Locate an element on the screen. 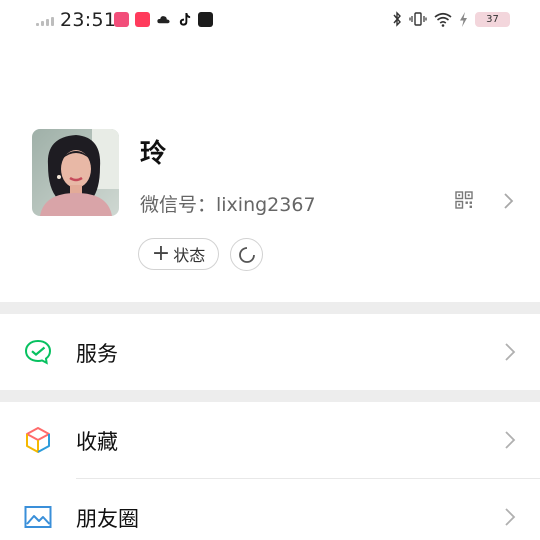 This screenshot has height=540, width=540. refresh-icon is located at coordinates (246, 254).